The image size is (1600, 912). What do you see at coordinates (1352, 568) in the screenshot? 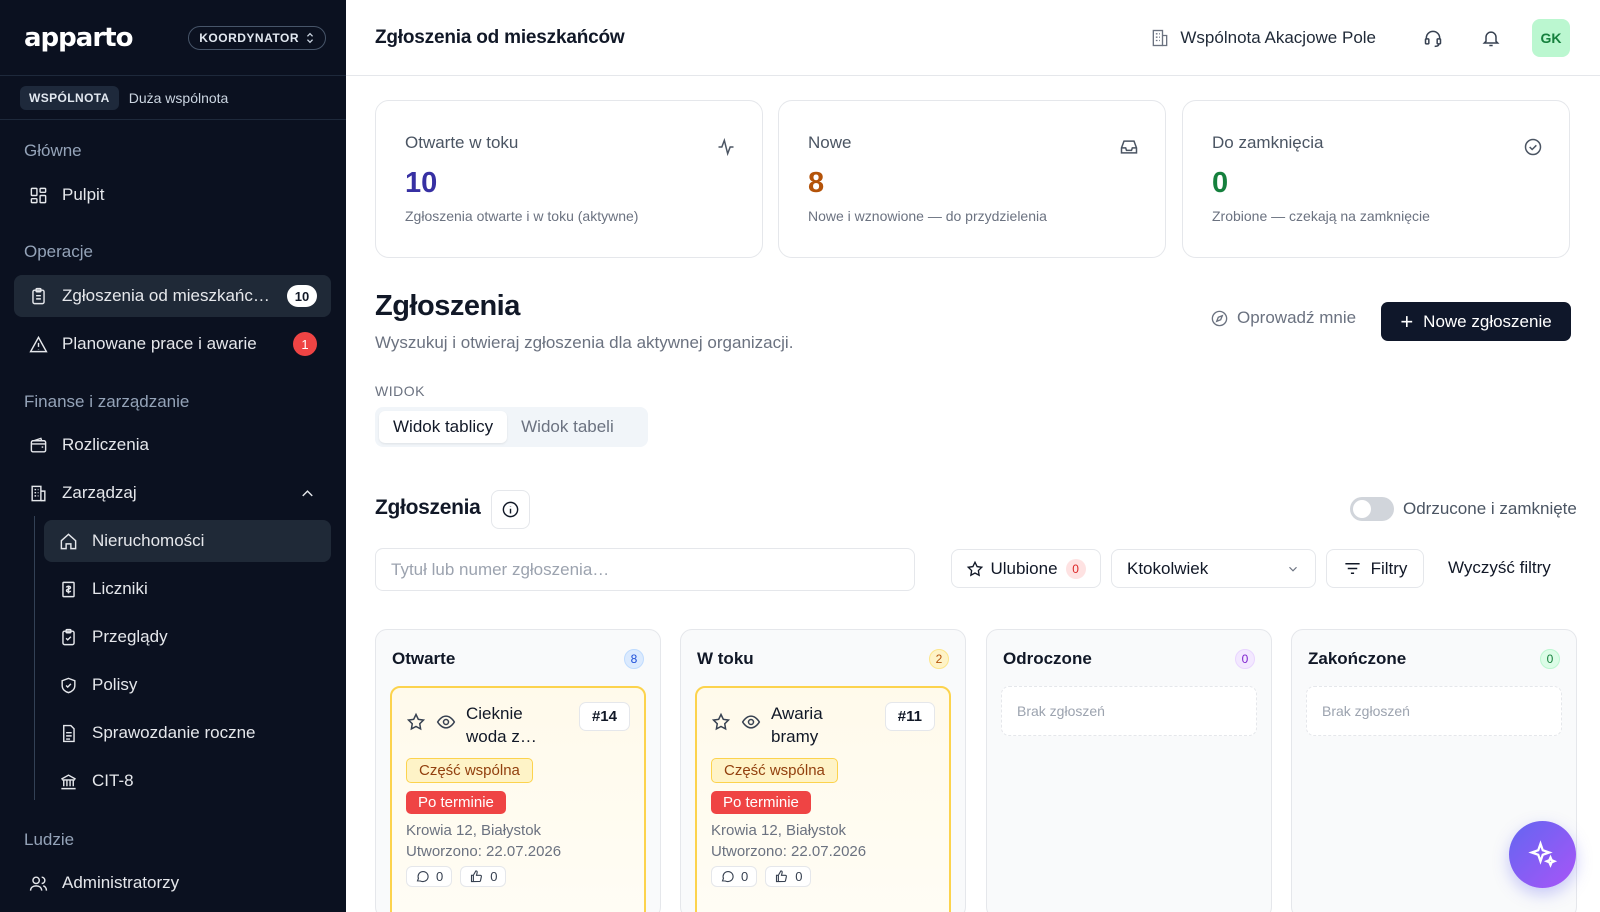
I see `filter-icon` at bounding box center [1352, 568].